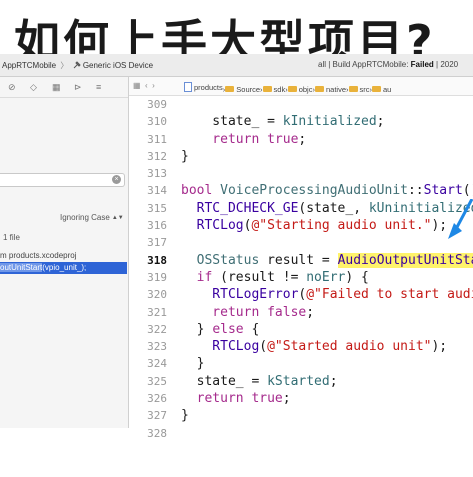 The height and width of the screenshot is (477, 473). What do you see at coordinates (157, 312) in the screenshot?
I see `line-number: 321` at bounding box center [157, 312].